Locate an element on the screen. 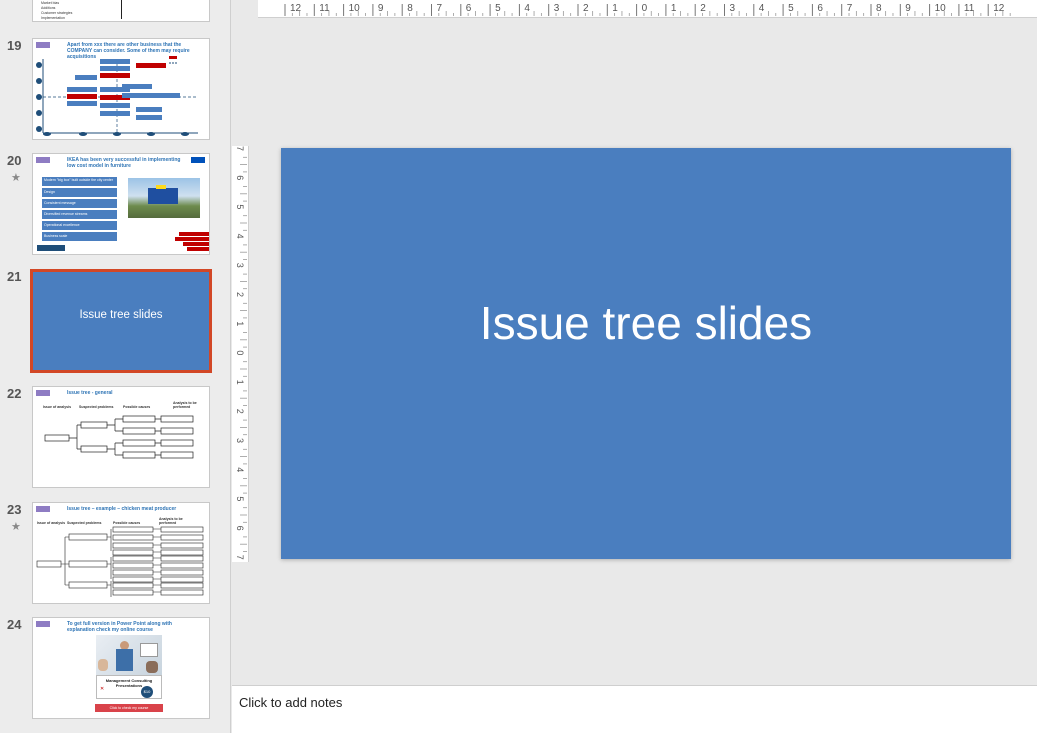 The height and width of the screenshot is (733, 1037). thumb-title: Issue tree slides is located at coordinates (121, 315).